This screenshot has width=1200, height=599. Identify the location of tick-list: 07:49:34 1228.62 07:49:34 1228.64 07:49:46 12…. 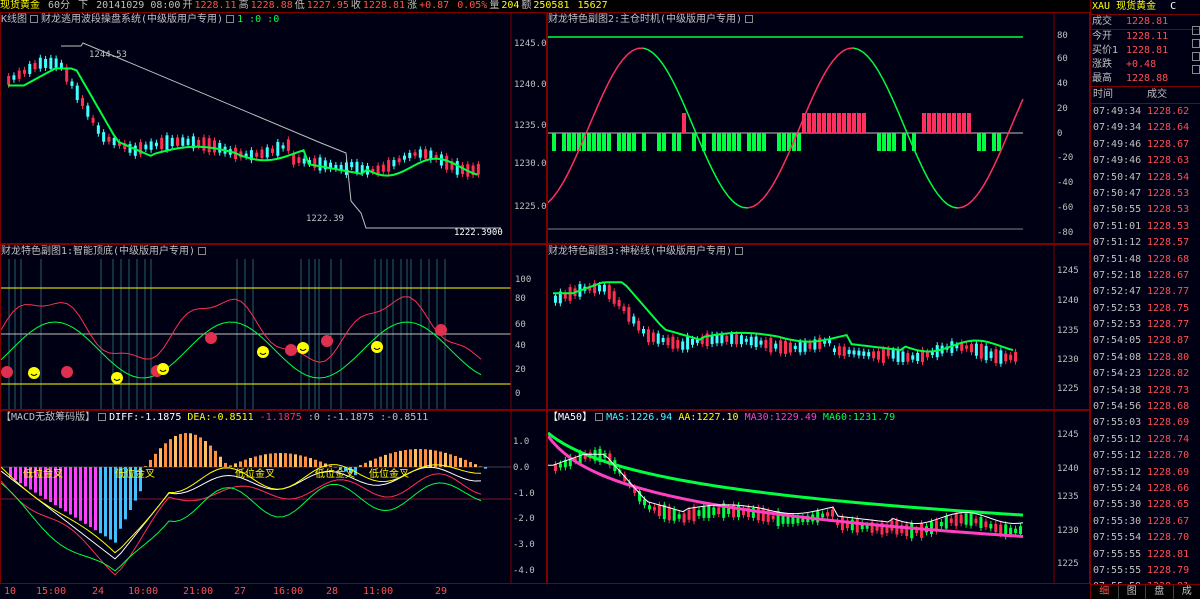
(1145, 350).